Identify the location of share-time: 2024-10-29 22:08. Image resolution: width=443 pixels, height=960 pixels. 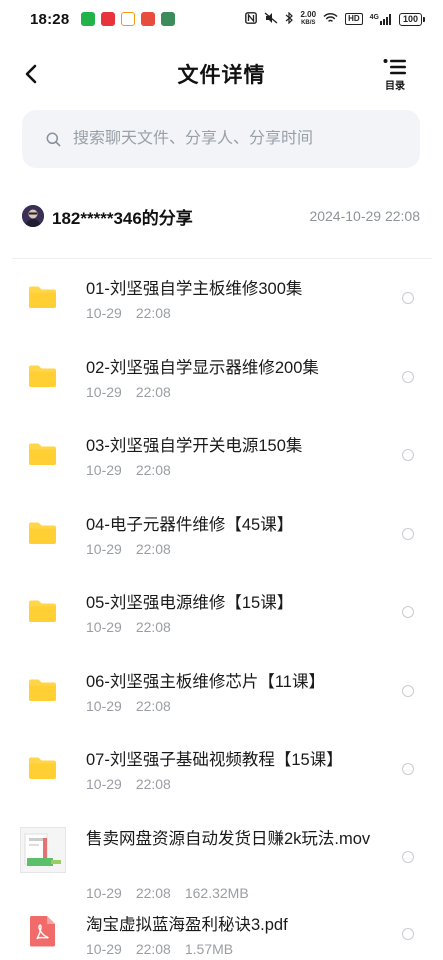
(364, 216).